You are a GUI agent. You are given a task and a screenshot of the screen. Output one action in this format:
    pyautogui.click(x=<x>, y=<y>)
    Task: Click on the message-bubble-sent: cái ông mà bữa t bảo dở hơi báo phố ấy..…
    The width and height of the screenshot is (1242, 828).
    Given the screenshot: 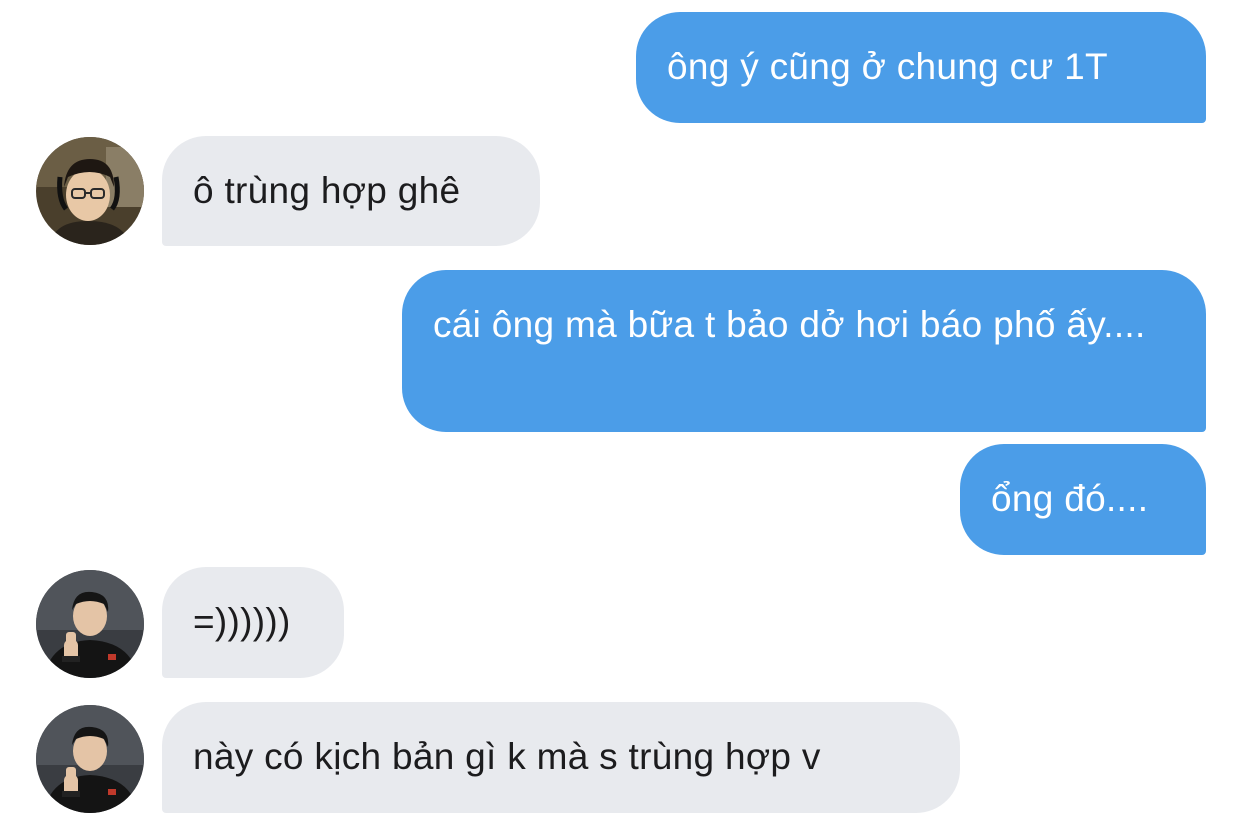 What is the action you would take?
    pyautogui.click(x=804, y=351)
    